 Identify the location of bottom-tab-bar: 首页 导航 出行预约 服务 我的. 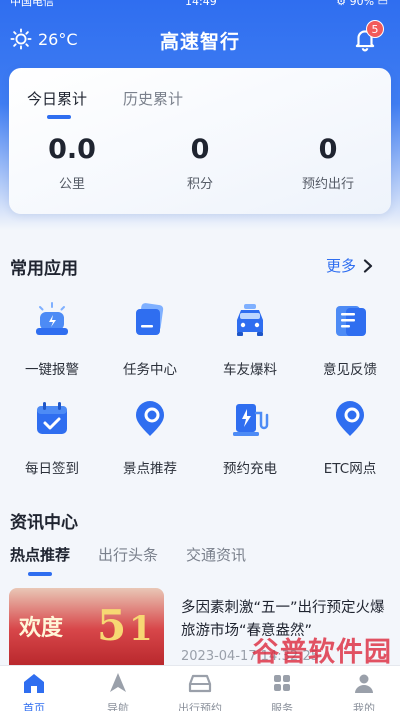
(200, 688).